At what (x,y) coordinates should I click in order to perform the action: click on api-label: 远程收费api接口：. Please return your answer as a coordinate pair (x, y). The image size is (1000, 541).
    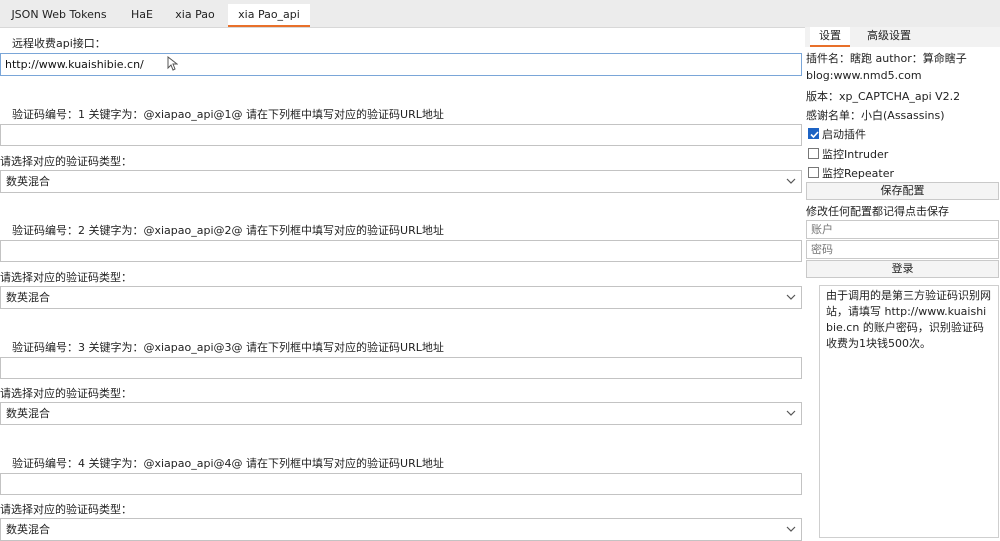
    Looking at the image, I should click on (59, 43).